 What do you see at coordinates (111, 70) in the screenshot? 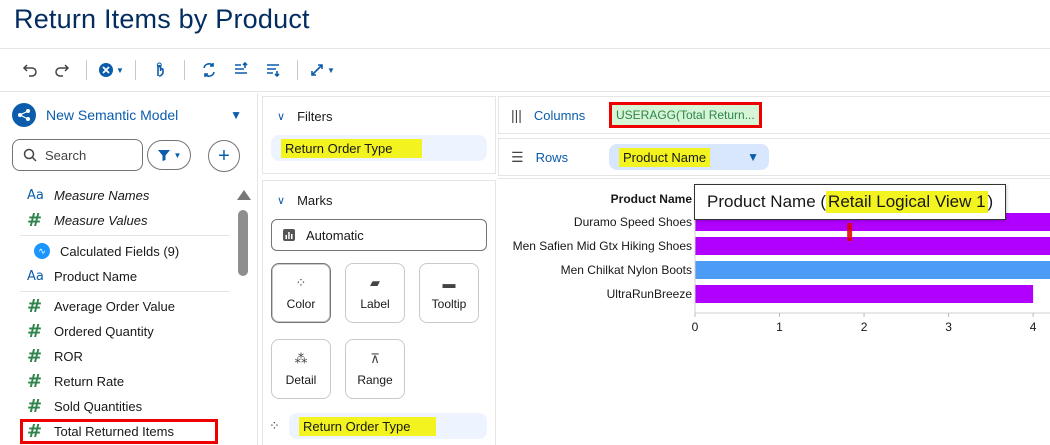
I see `clear-icon: ▼` at bounding box center [111, 70].